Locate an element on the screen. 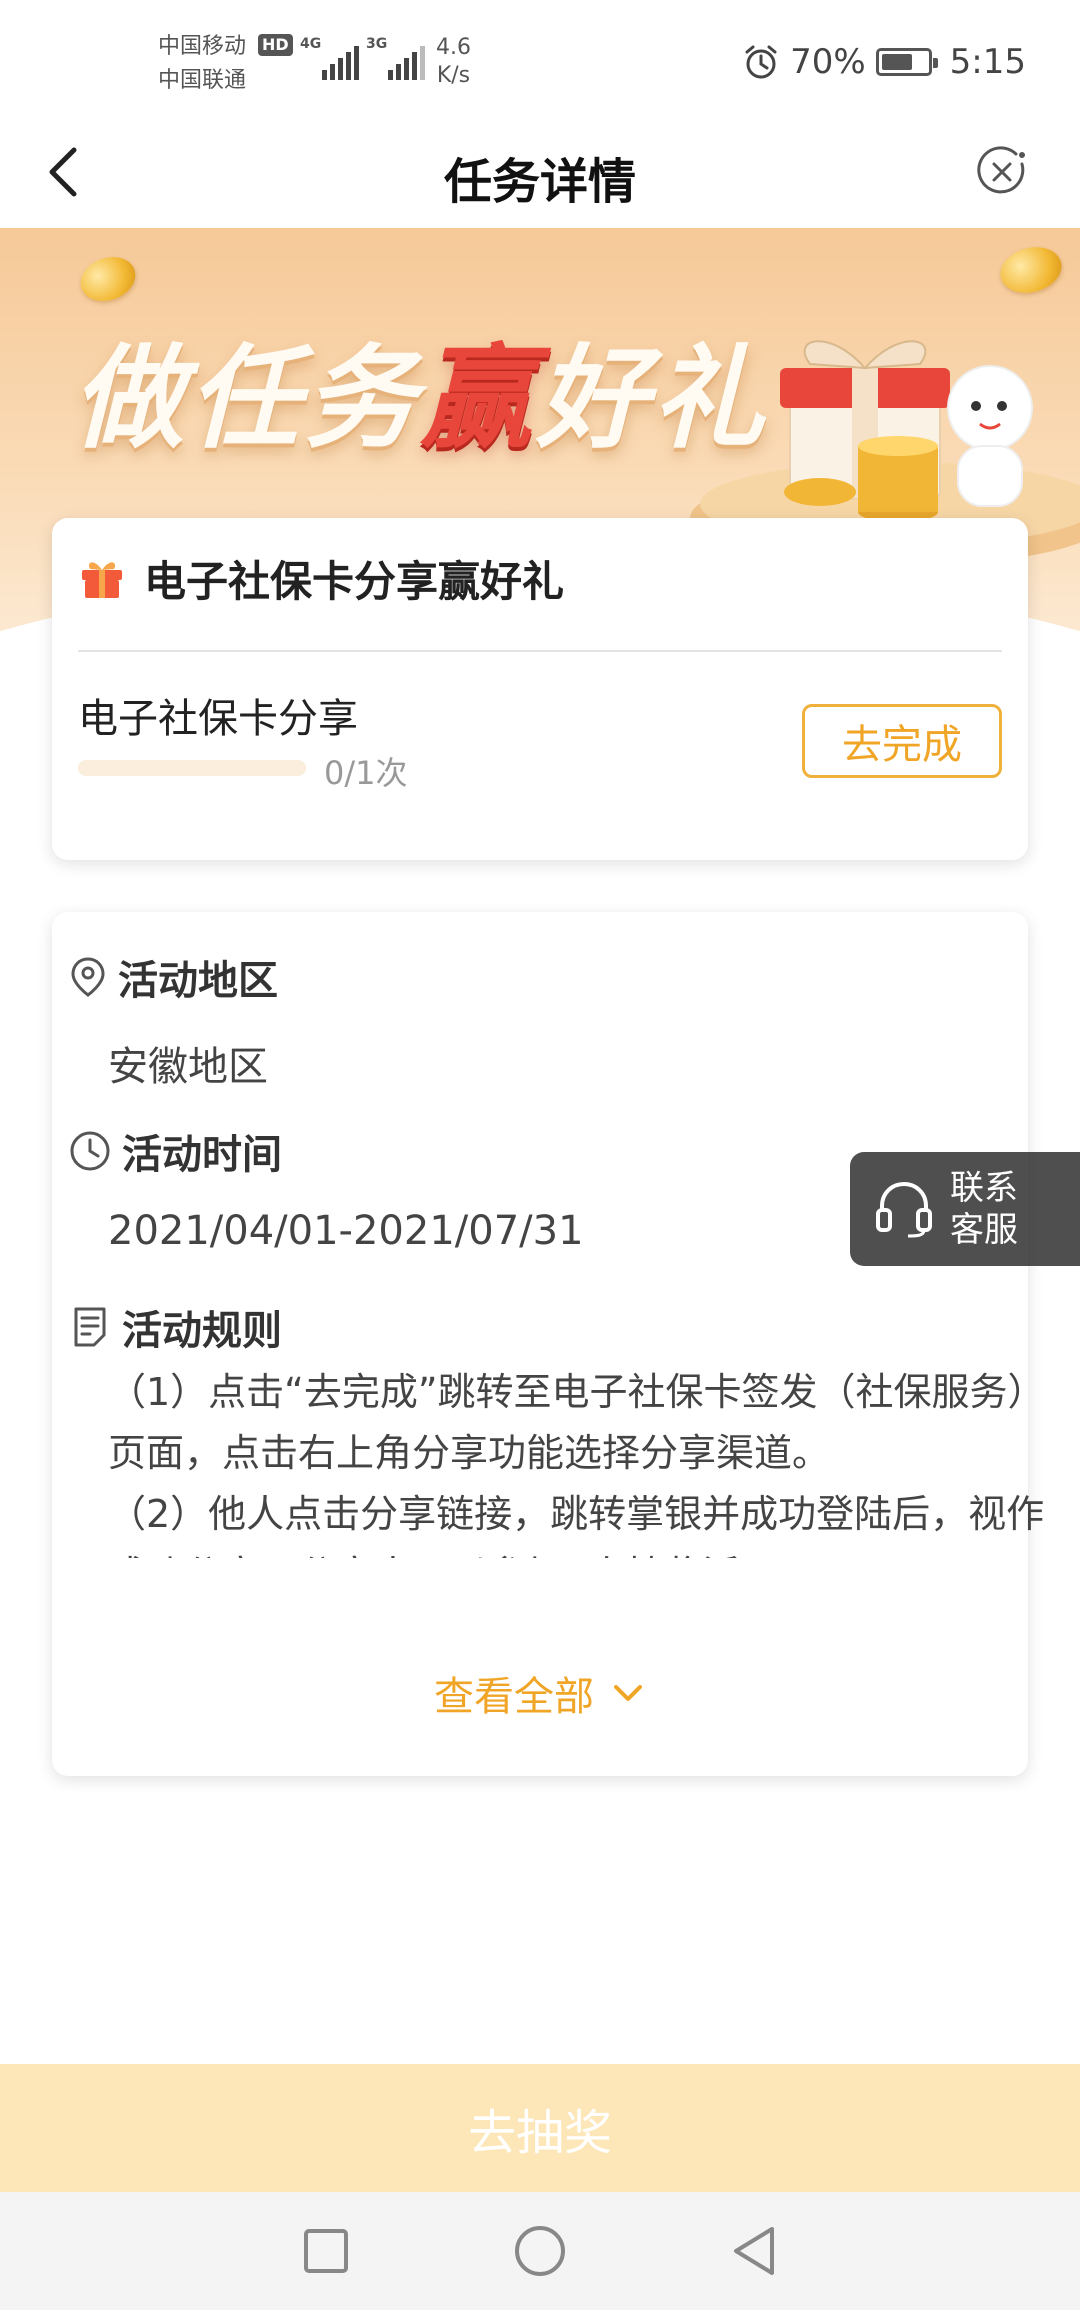 This screenshot has height=2310, width=1080. carrier-1: 中国移动 is located at coordinates (202, 46).